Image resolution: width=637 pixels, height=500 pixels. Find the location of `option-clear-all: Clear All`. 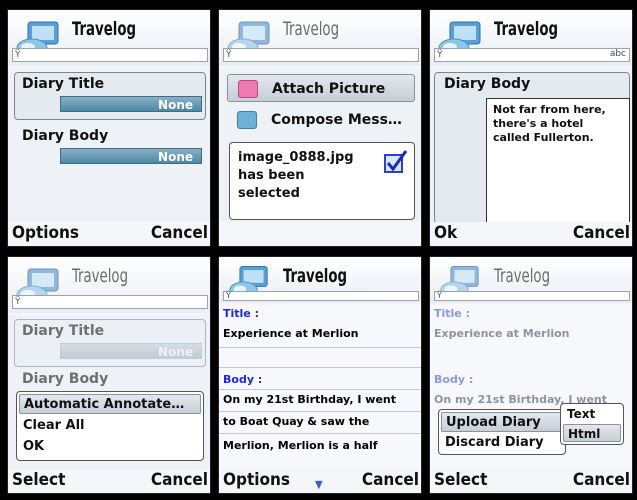

option-clear-all: Clear All is located at coordinates (110, 426).